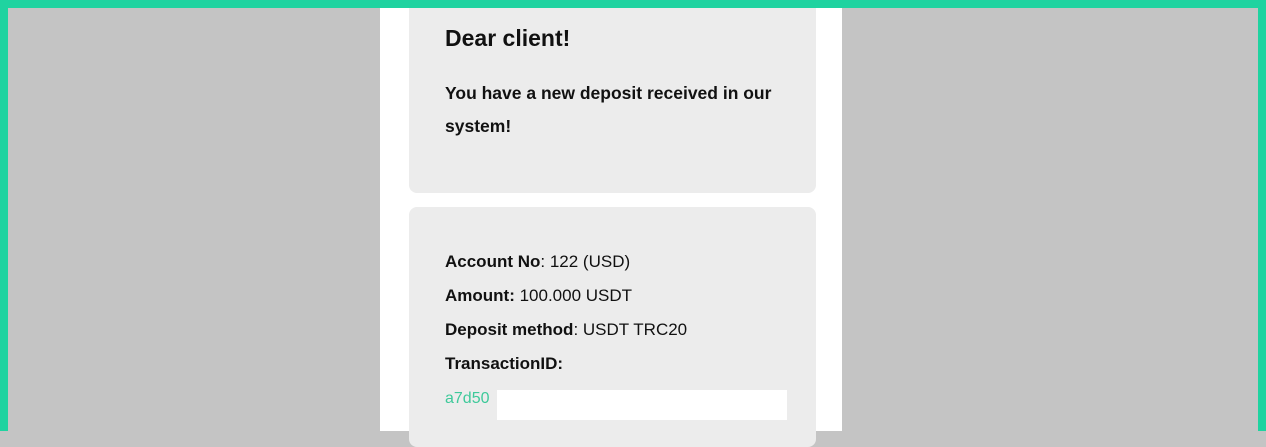  I want to click on amount-label: Amount:, so click(480, 295).